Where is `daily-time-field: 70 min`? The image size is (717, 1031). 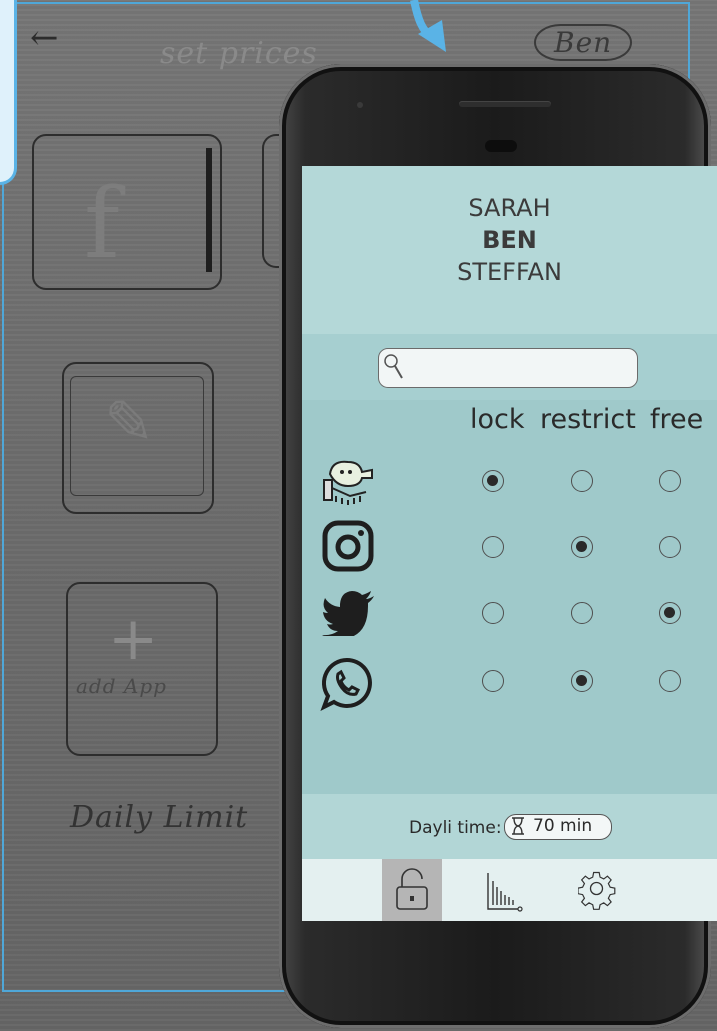 daily-time-field: 70 min is located at coordinates (558, 827).